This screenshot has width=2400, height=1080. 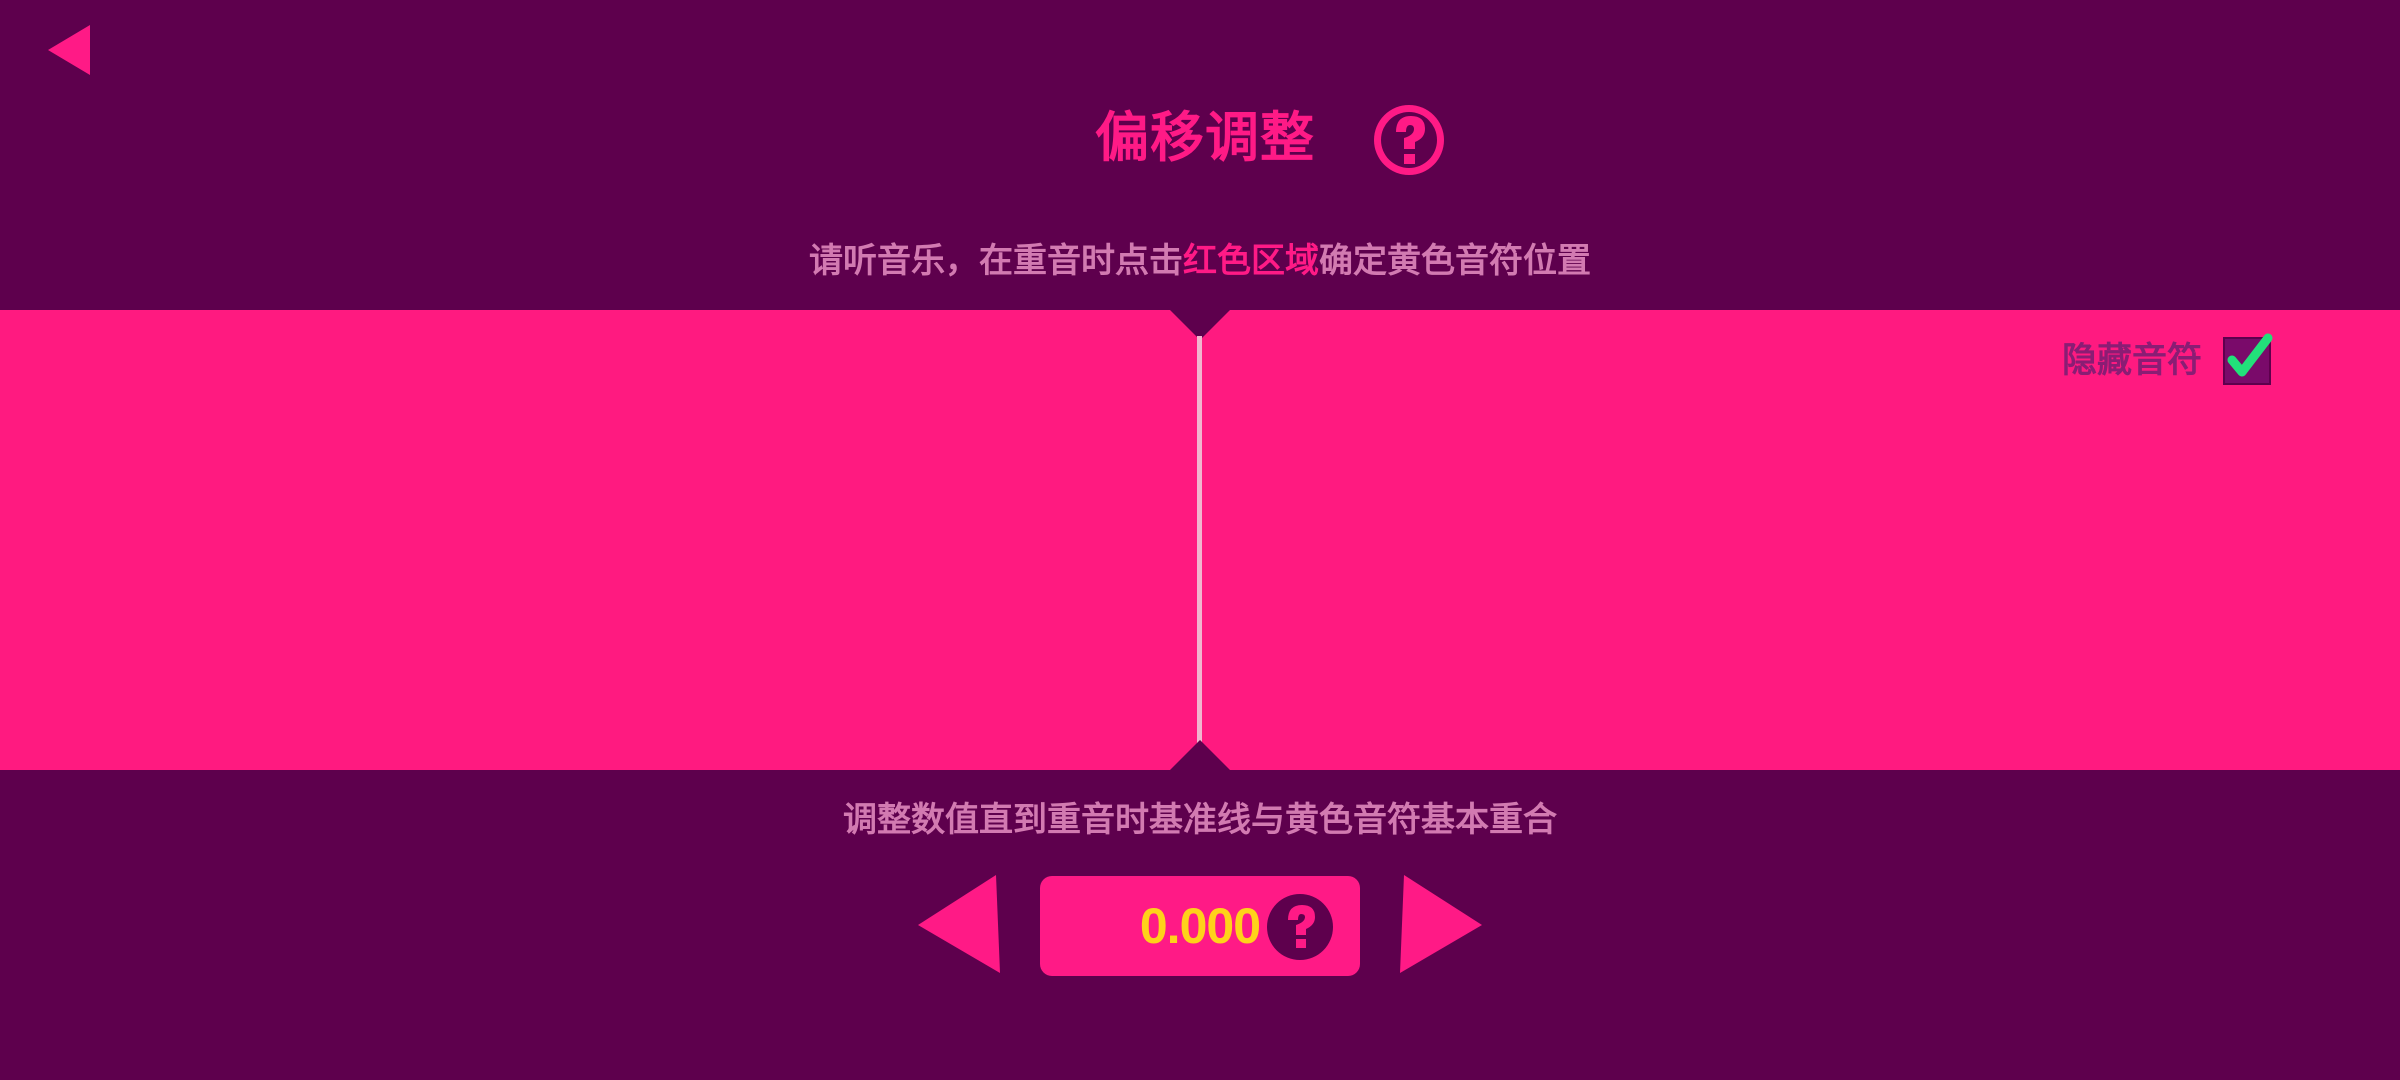 I want to click on back-button, so click(x=70, y=50).